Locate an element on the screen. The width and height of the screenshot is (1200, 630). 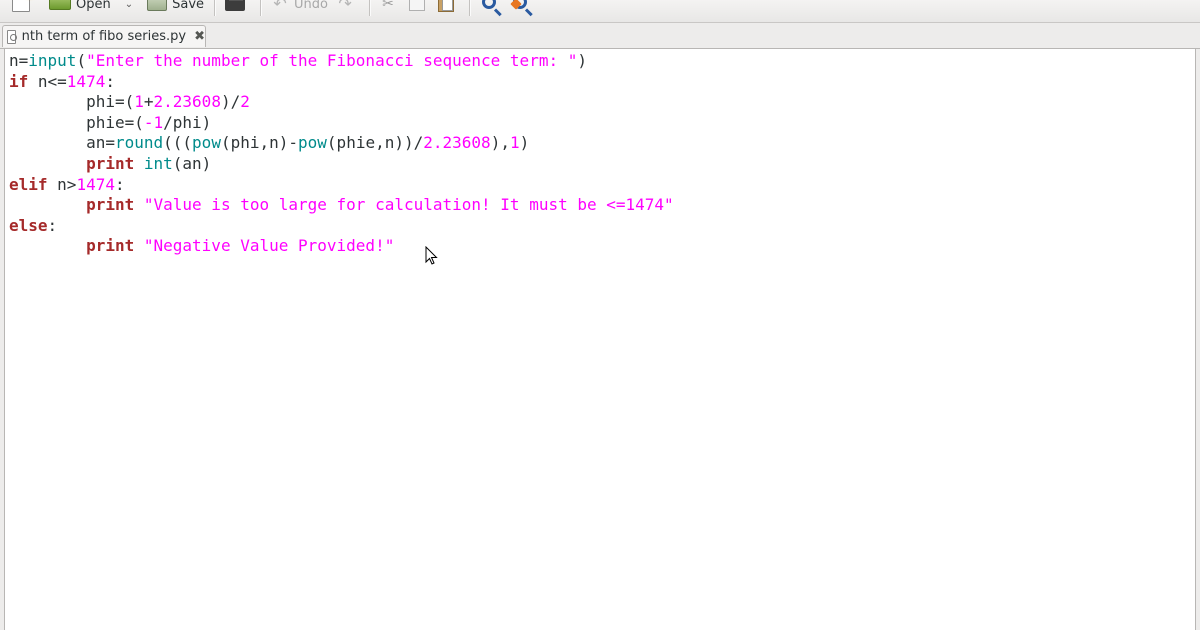
chevron-down-icon: ⌄ is located at coordinates (129, 5).